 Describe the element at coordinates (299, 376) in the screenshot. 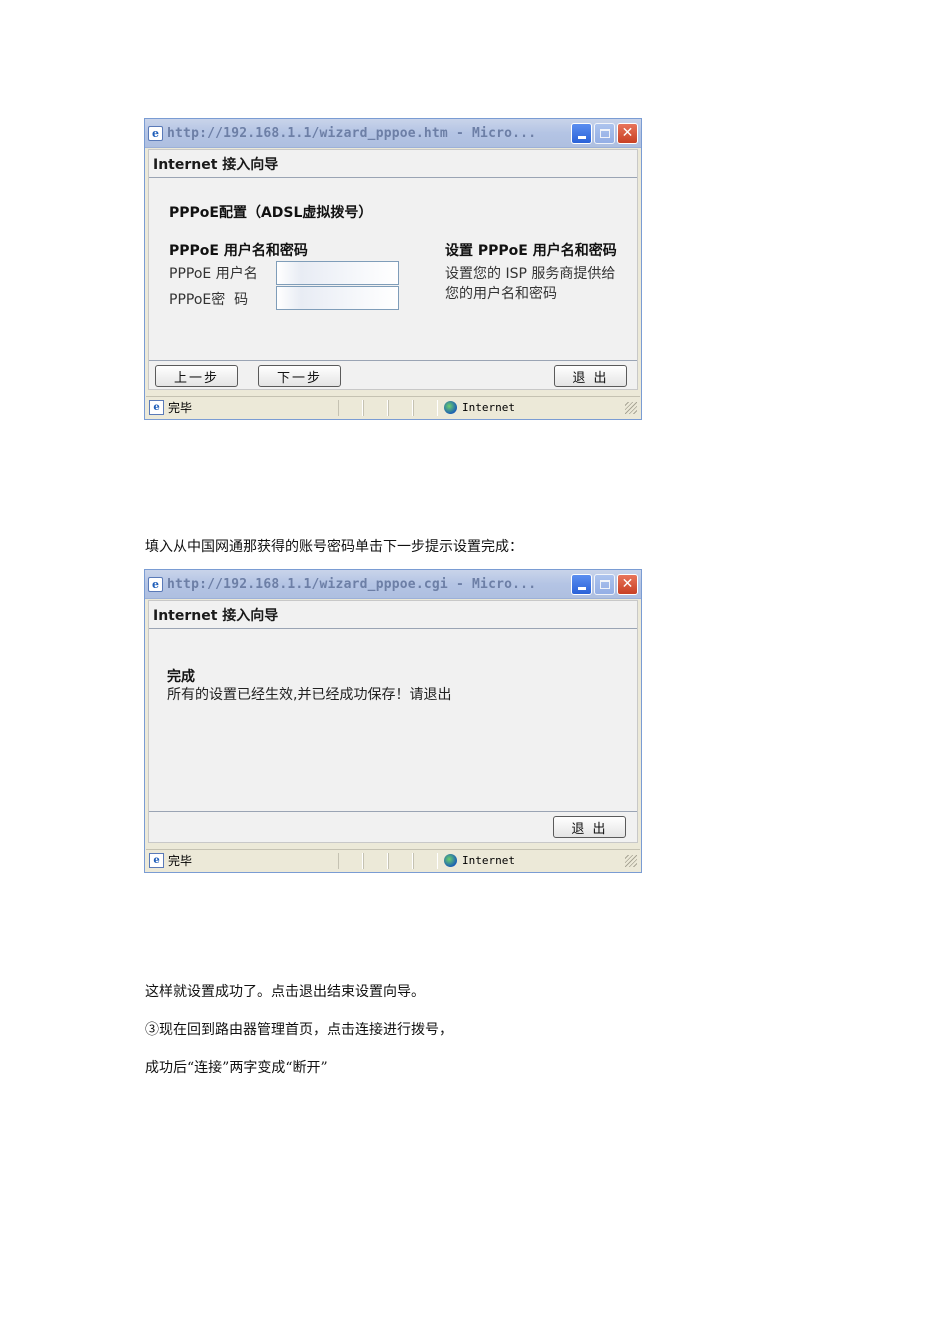

I see `next-button: 下一步` at that location.